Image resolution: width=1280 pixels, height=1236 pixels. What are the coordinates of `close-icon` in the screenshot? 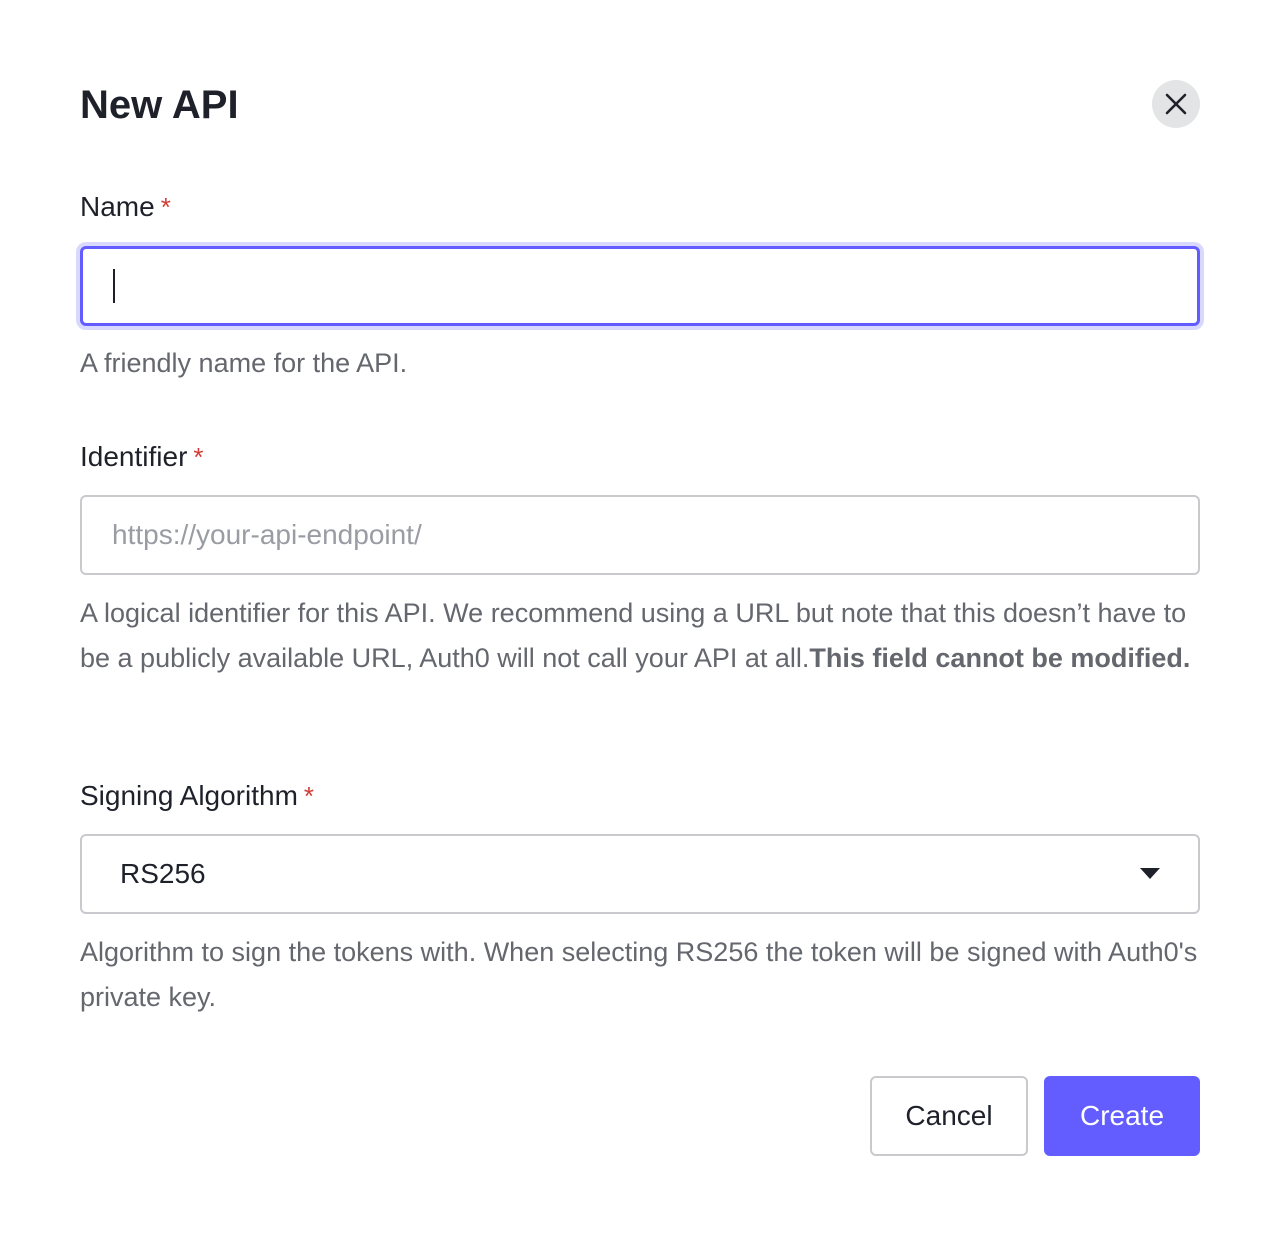 It's located at (1176, 104).